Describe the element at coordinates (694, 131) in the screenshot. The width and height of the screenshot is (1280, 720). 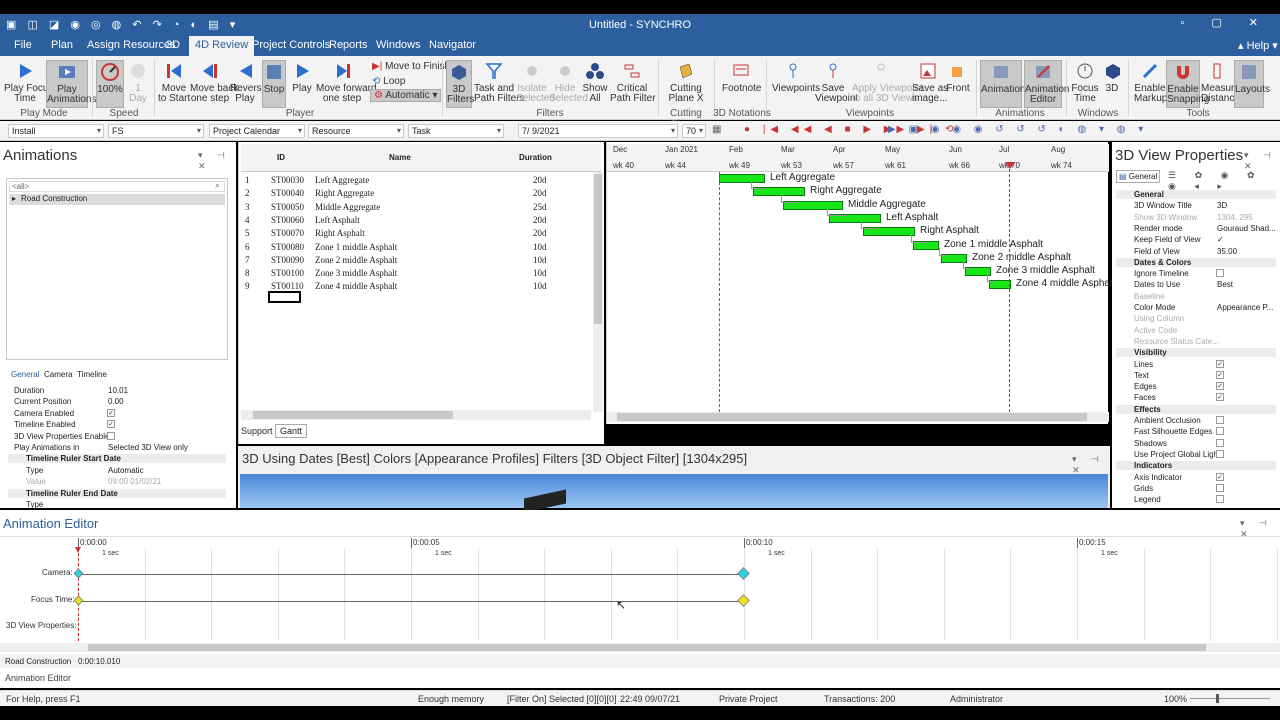
I see `number-spinner: 70` at that location.